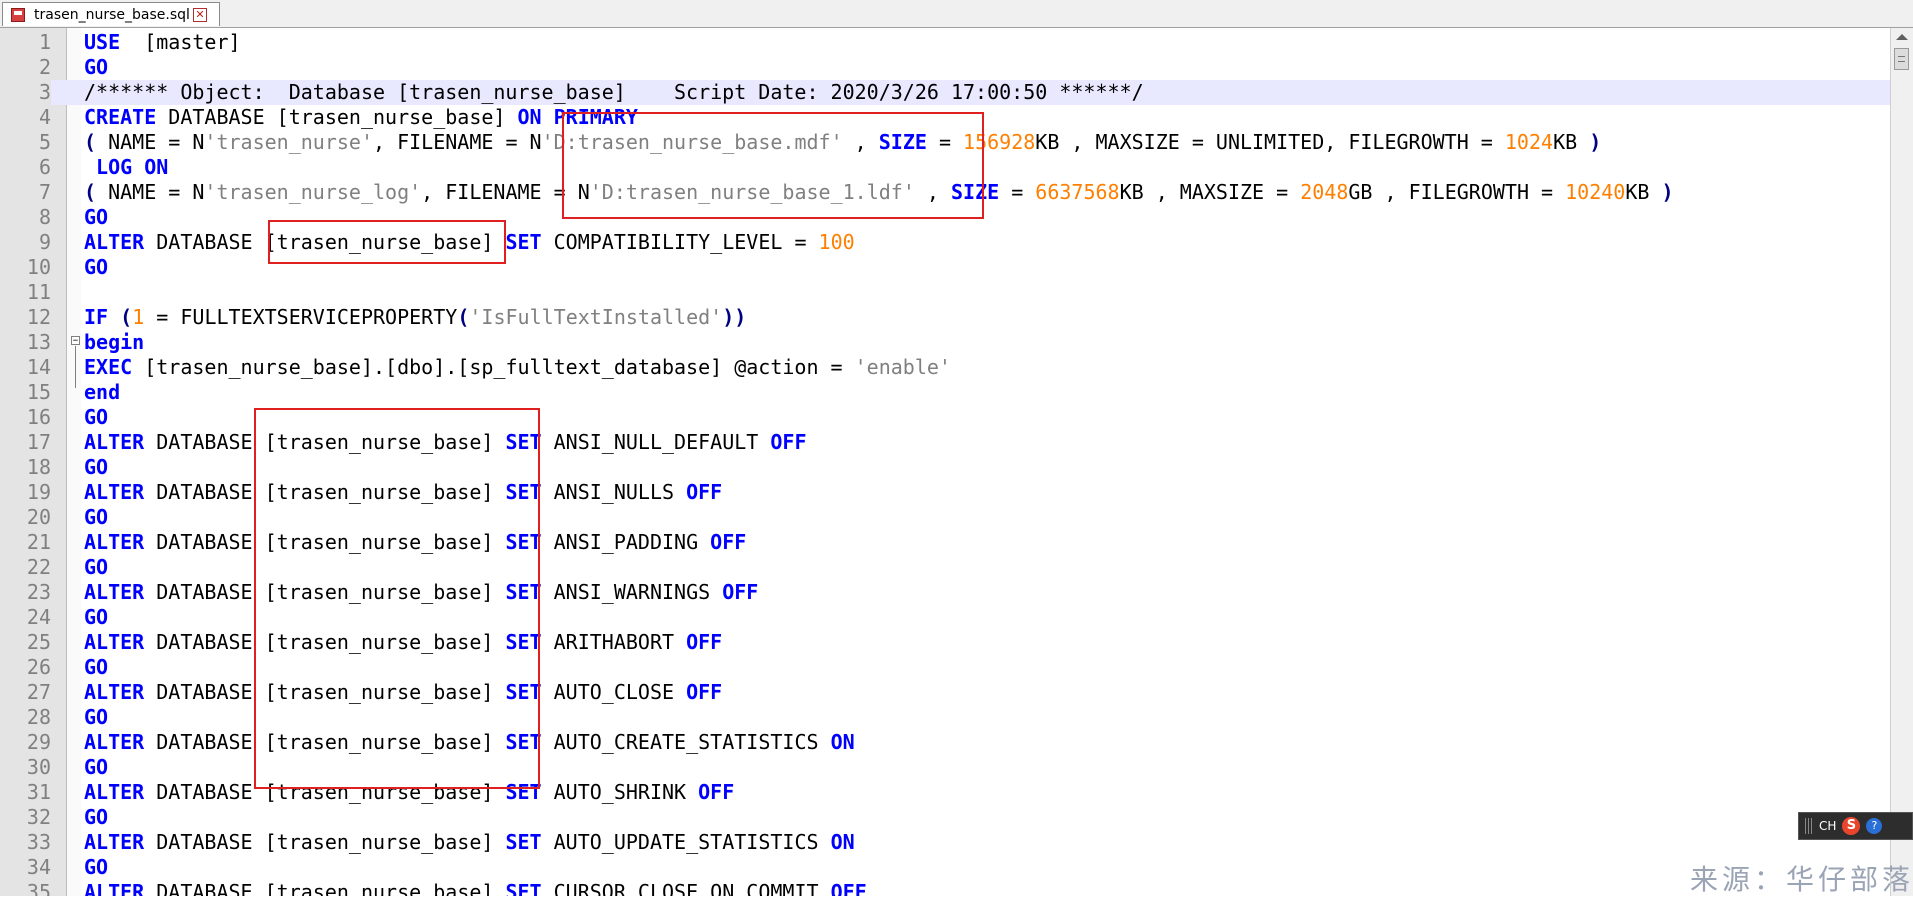 The height and width of the screenshot is (898, 1913). Describe the element at coordinates (945, 42) in the screenshot. I see `code-line: 1 USE [master]` at that location.